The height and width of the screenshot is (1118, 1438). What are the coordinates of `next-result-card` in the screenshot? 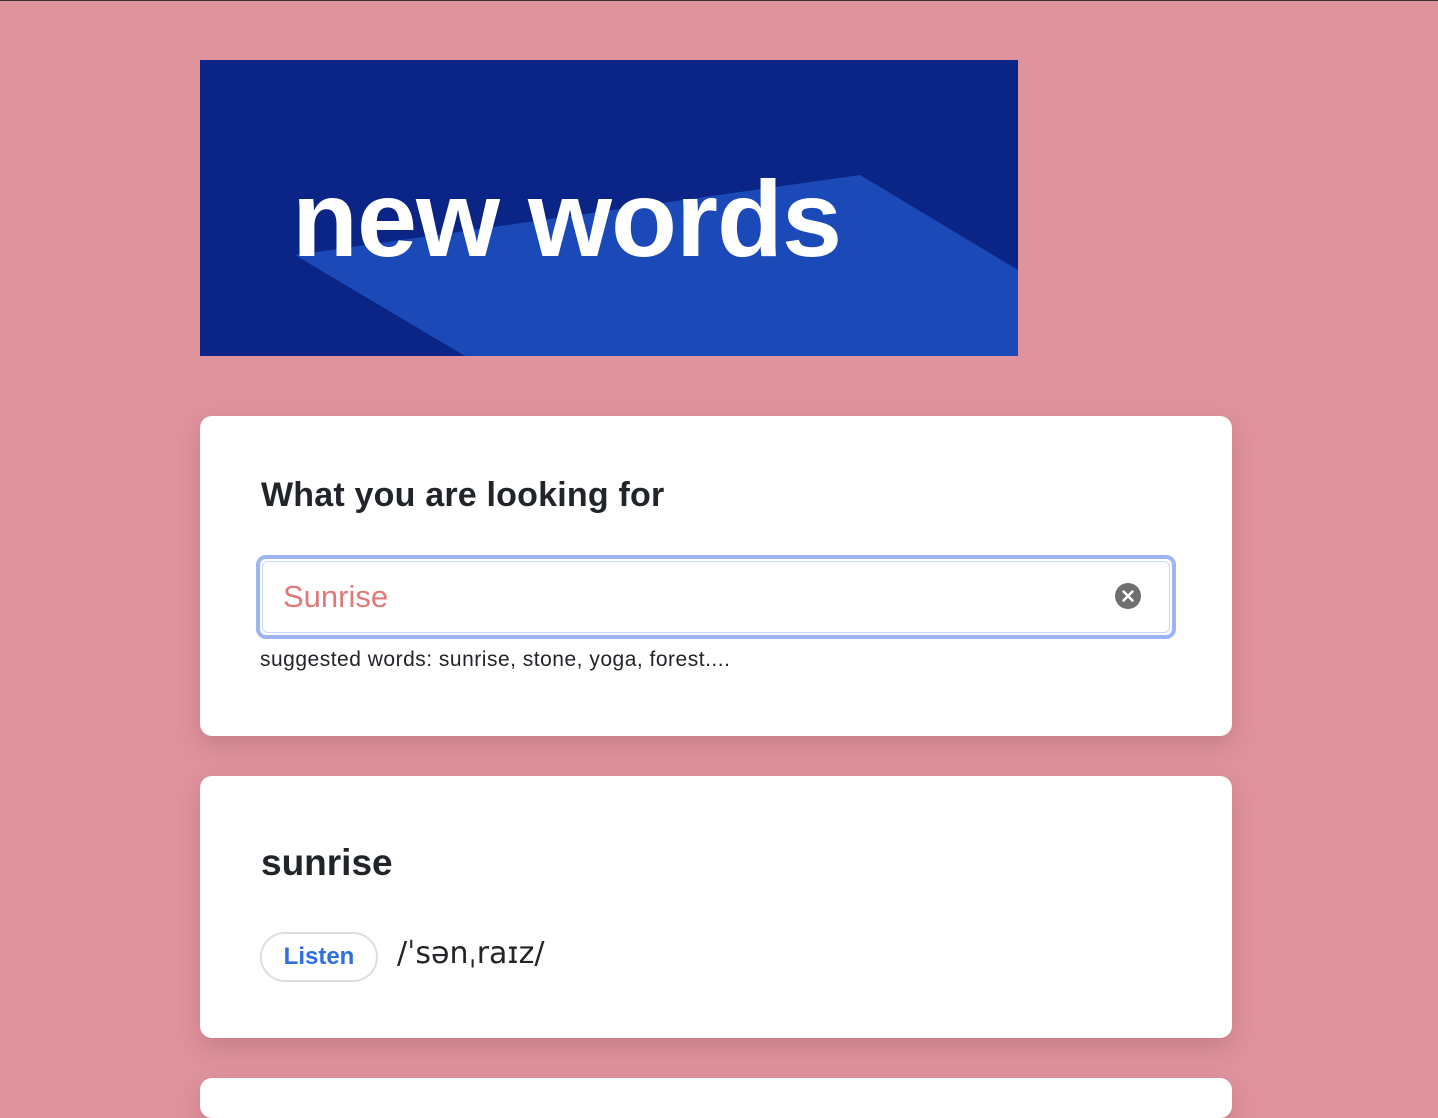 It's located at (716, 1098).